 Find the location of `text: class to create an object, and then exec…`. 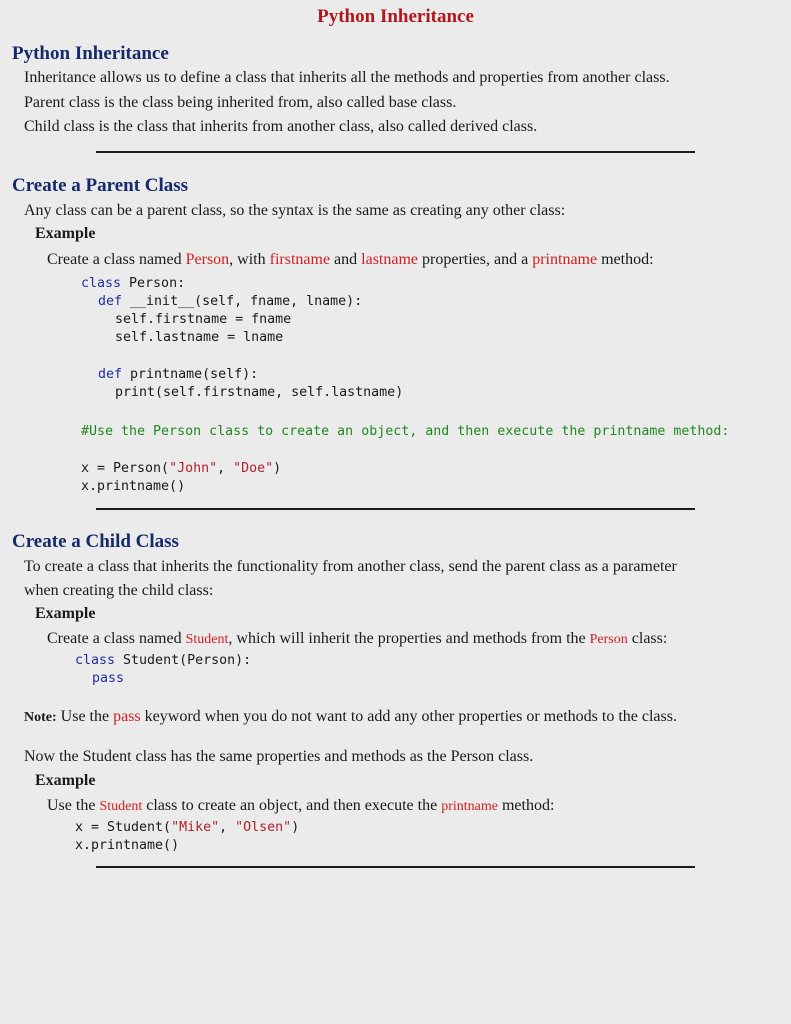

text: class to create an object, and then exec… is located at coordinates (292, 805).